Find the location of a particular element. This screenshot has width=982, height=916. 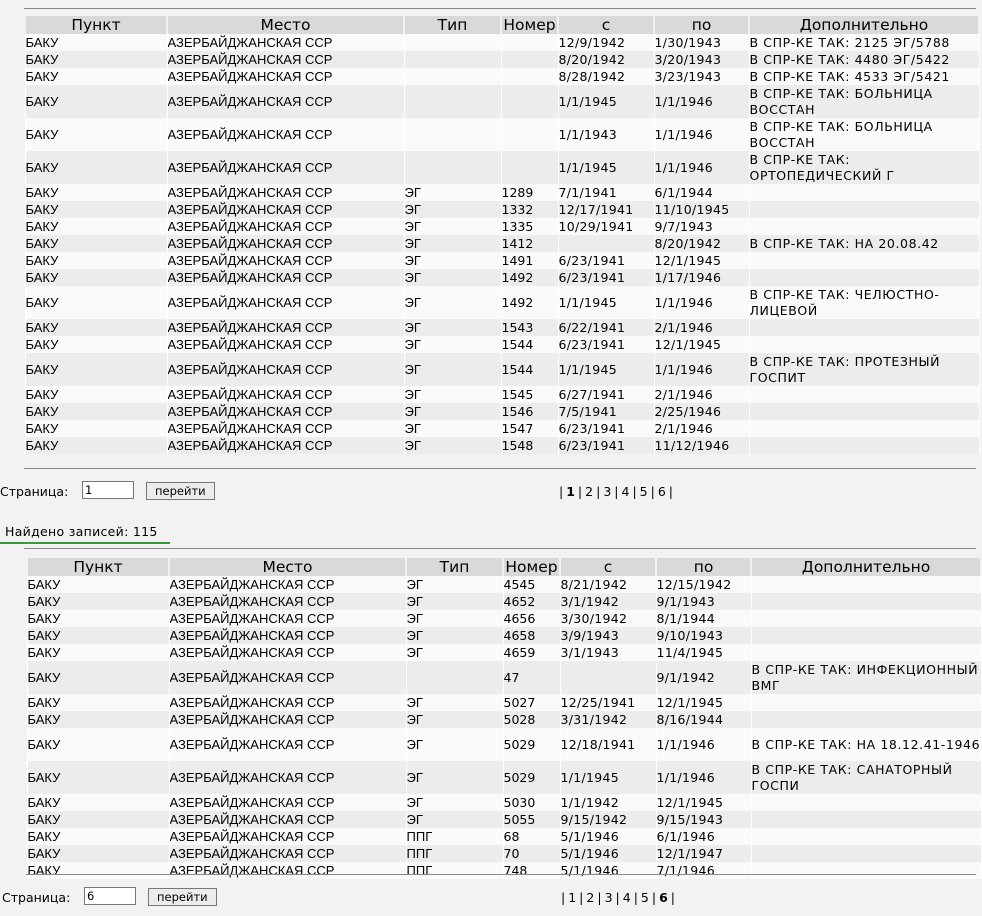

cell-nomer: 1332 is located at coordinates (529, 209).